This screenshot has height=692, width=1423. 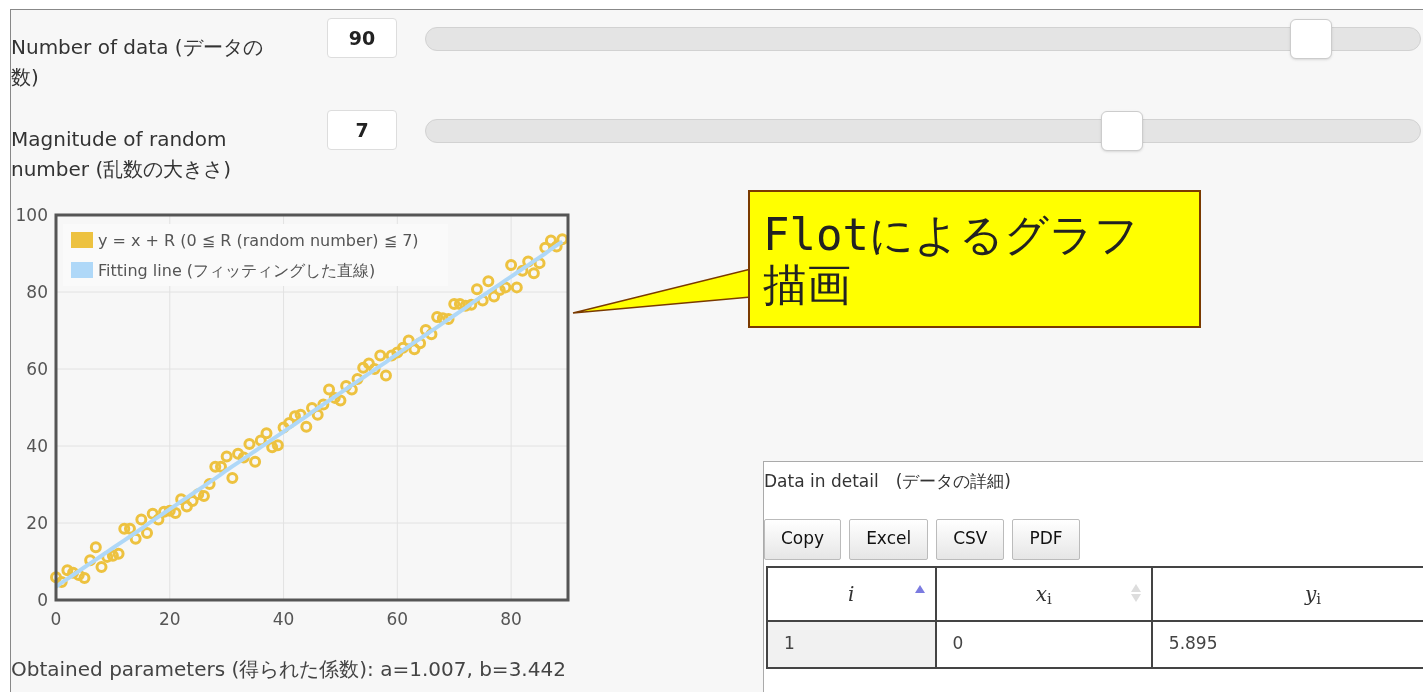 I want to click on column-header: i, so click(x=851, y=593).